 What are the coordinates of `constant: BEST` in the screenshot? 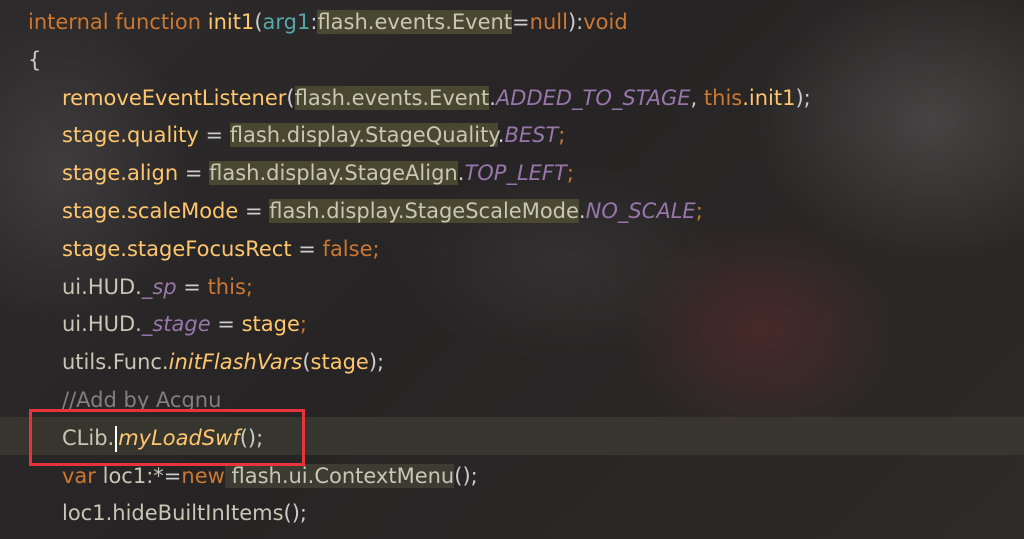 It's located at (531, 135).